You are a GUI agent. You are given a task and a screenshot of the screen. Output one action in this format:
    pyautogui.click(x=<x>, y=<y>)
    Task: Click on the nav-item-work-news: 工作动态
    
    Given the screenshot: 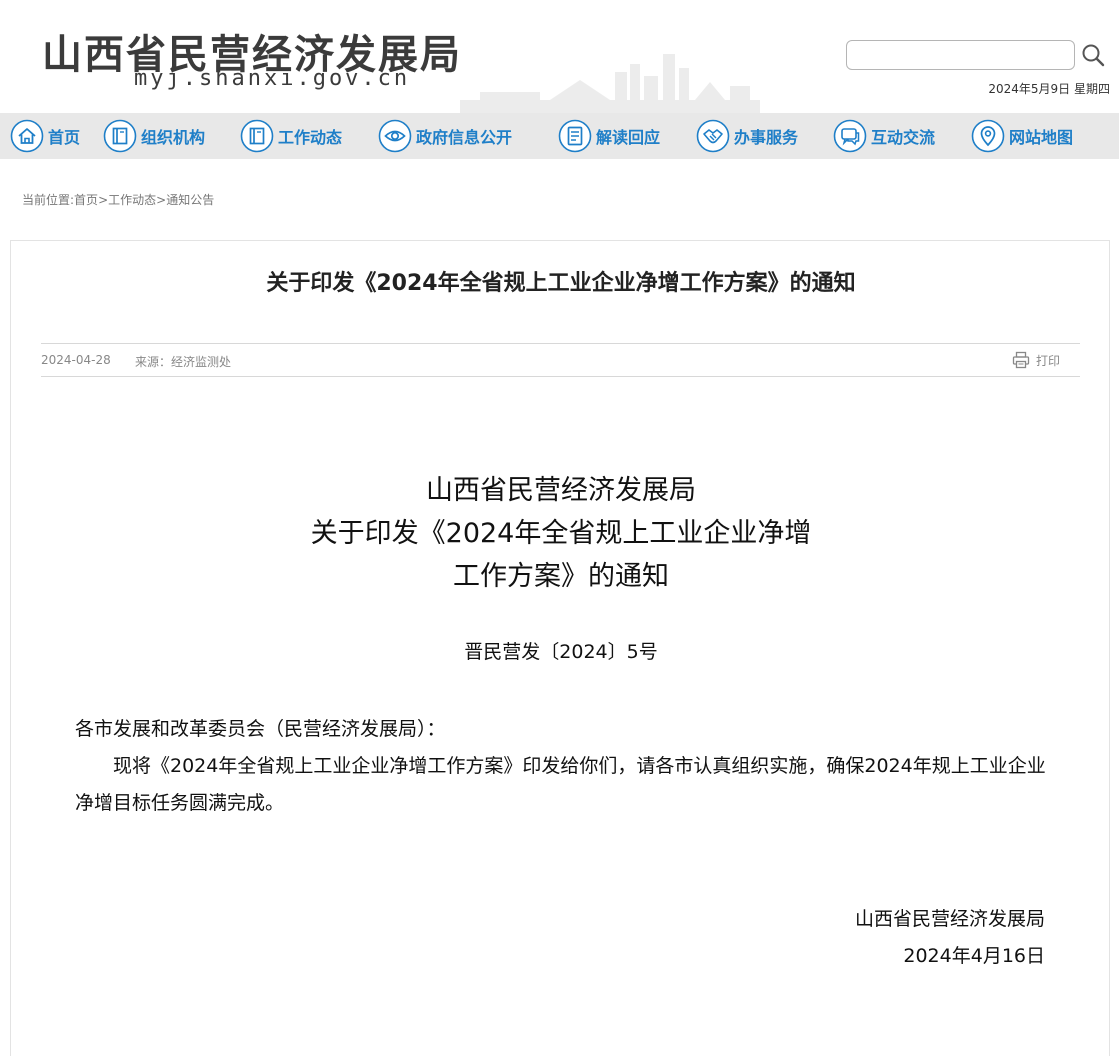 What is the action you would take?
    pyautogui.click(x=291, y=136)
    